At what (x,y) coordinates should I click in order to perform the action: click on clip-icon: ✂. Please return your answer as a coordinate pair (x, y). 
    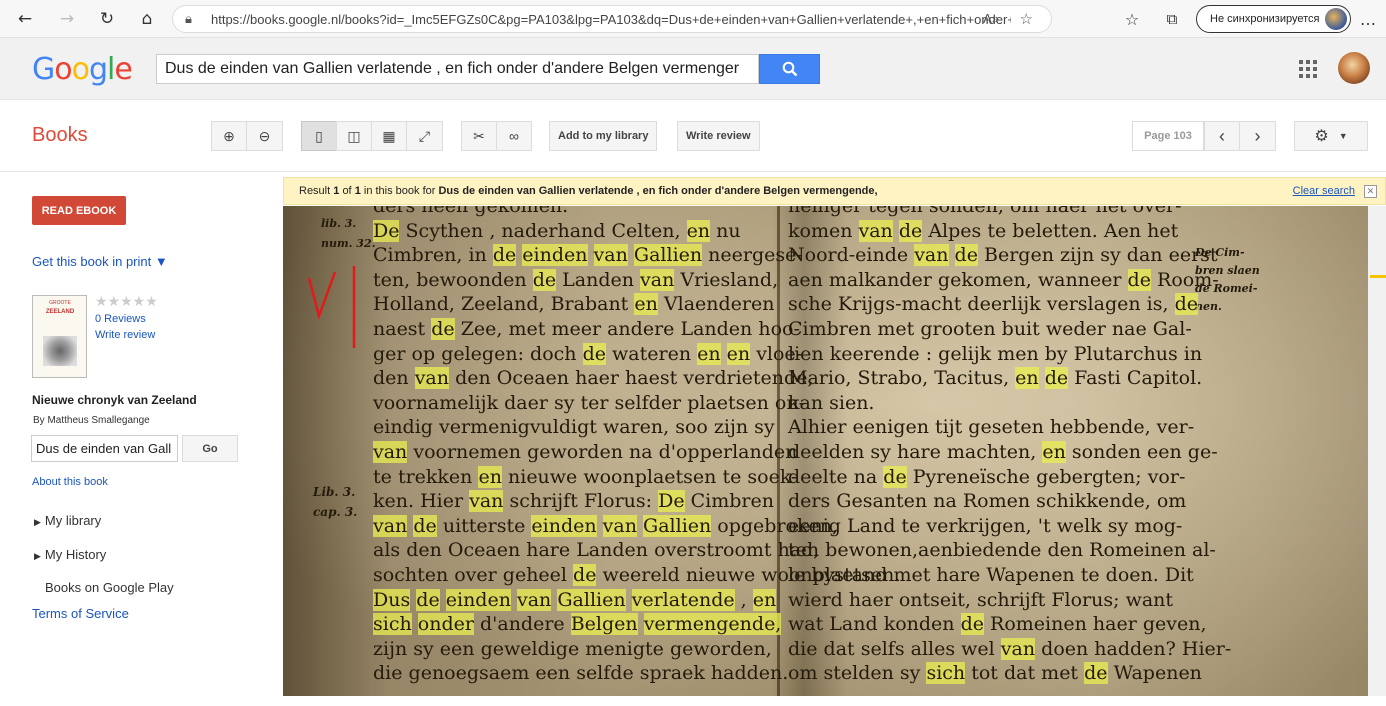
    Looking at the image, I should click on (479, 136).